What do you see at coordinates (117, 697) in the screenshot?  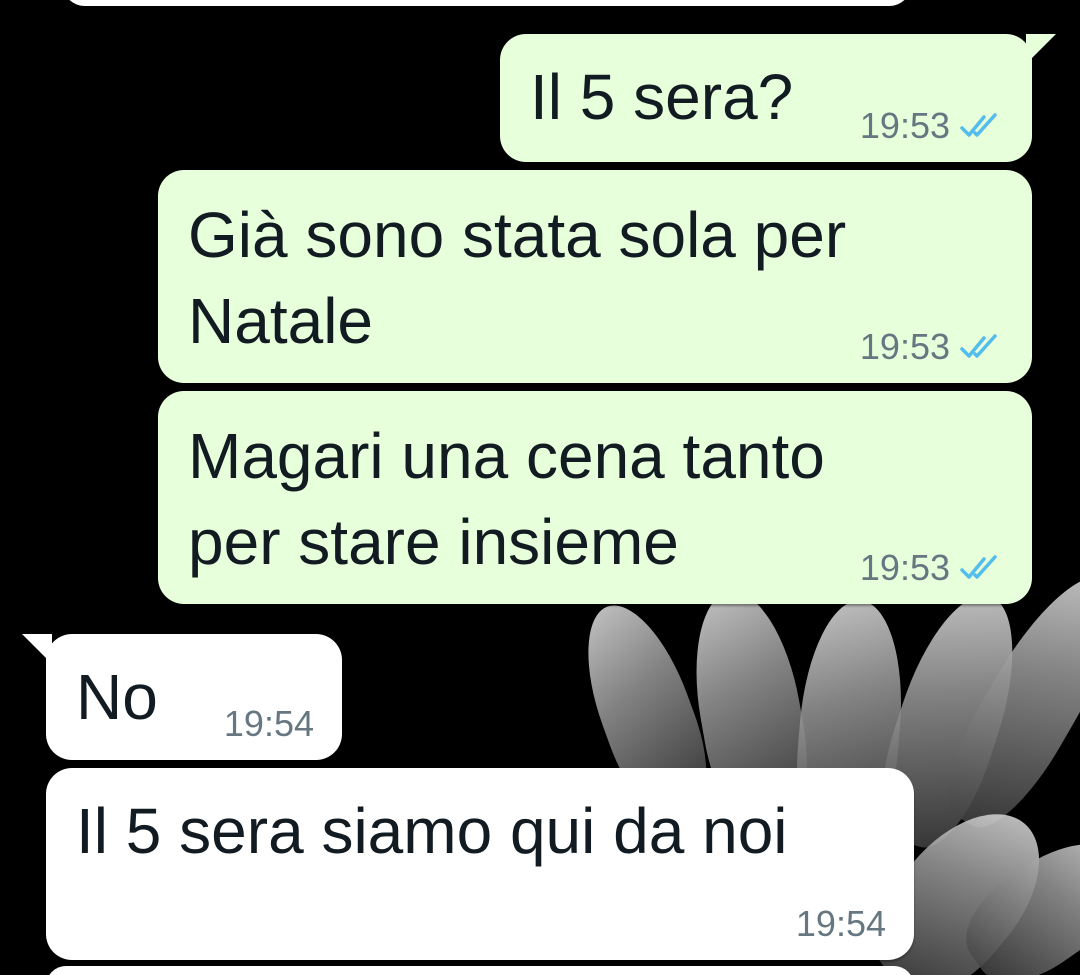 I see `message-text: No` at bounding box center [117, 697].